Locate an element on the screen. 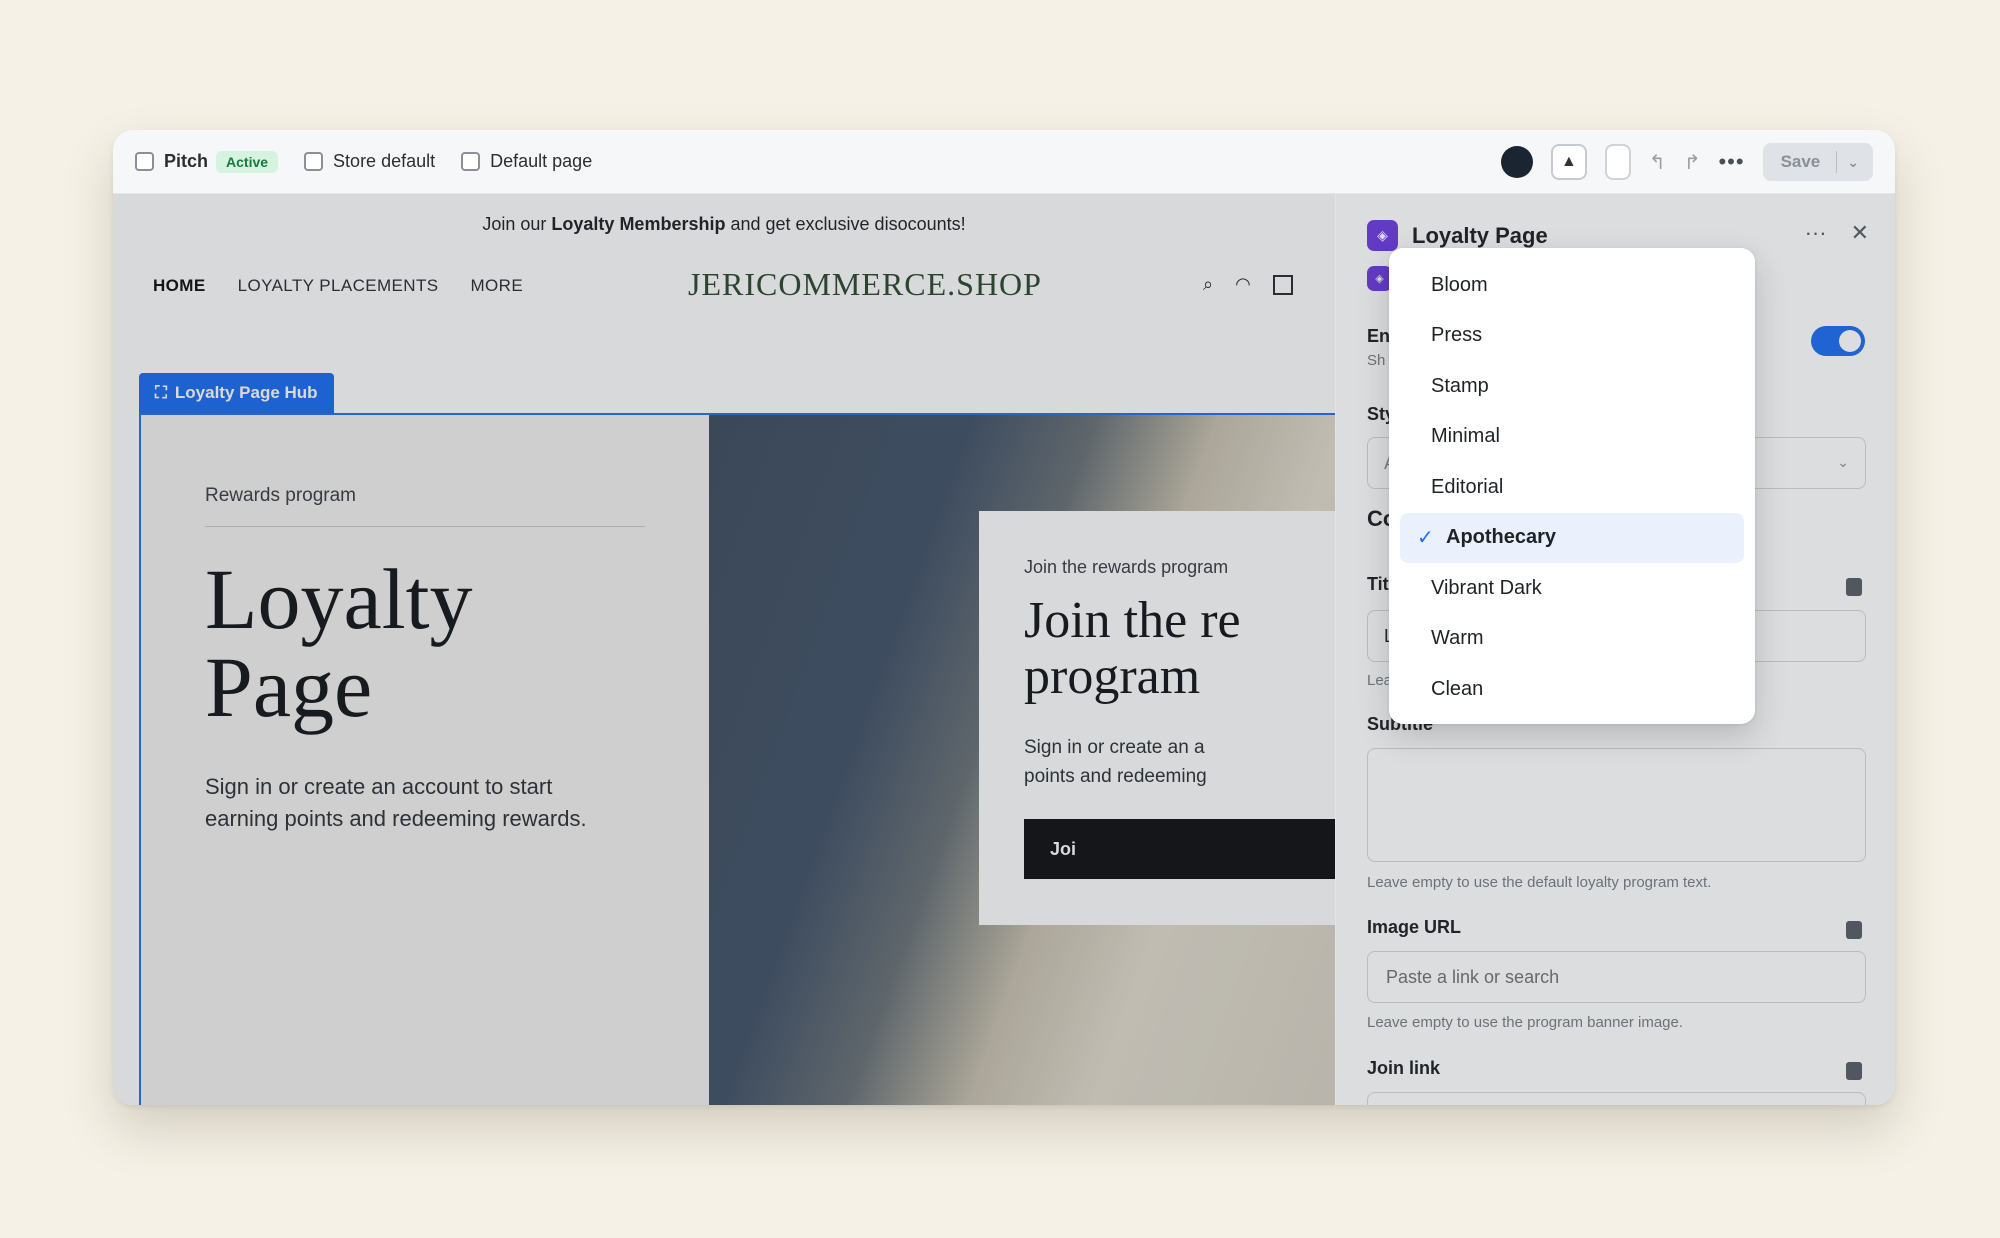 The width and height of the screenshot is (2000, 1238). panel-title: Loyalty Page is located at coordinates (1480, 235).